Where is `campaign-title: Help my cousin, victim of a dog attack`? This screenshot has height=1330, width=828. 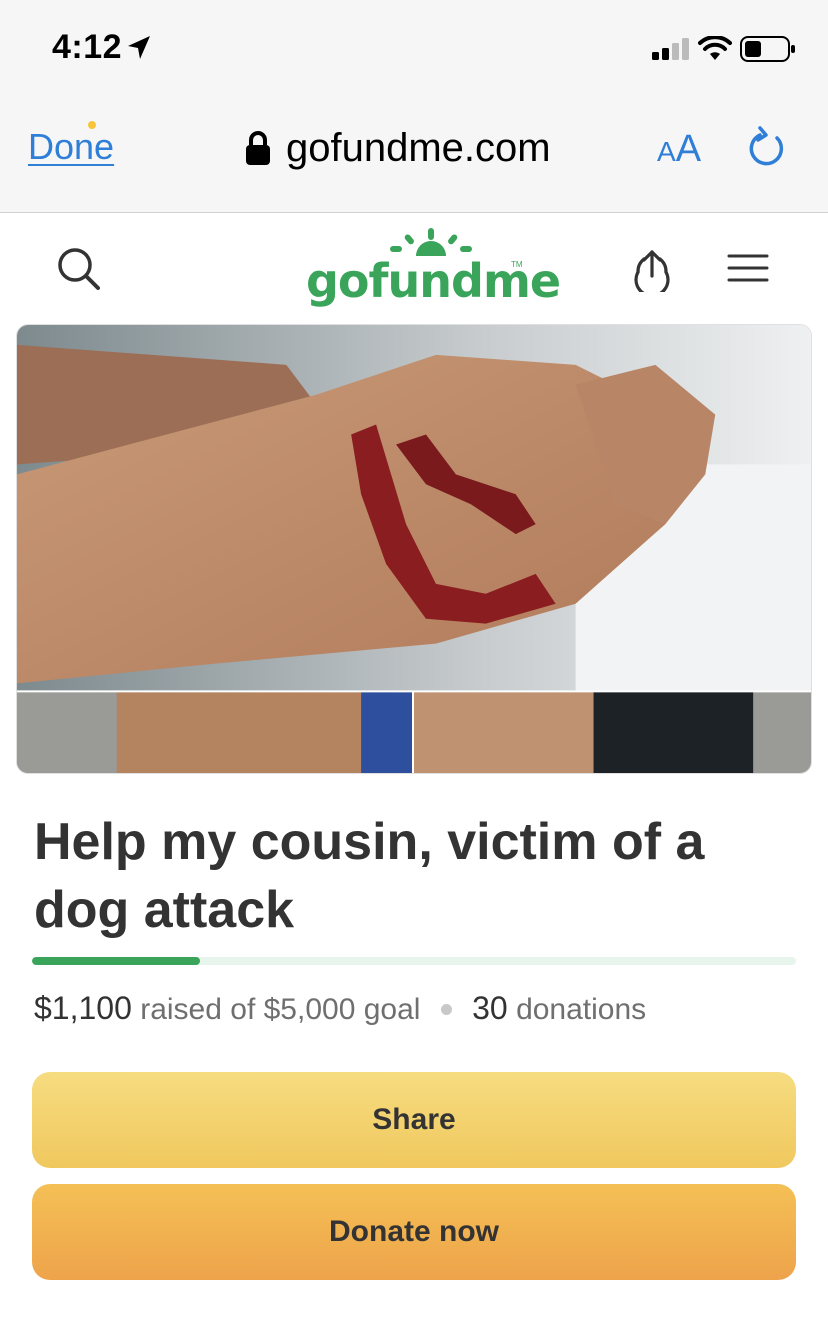
campaign-title: Help my cousin, victim of a dog attack is located at coordinates (369, 876).